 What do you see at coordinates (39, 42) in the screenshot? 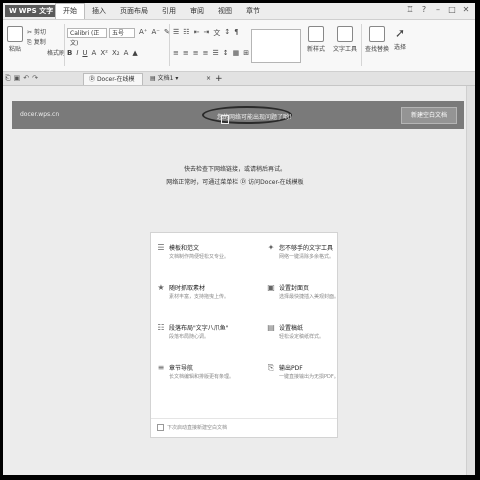
I see `copy-label: 复制` at bounding box center [39, 42].